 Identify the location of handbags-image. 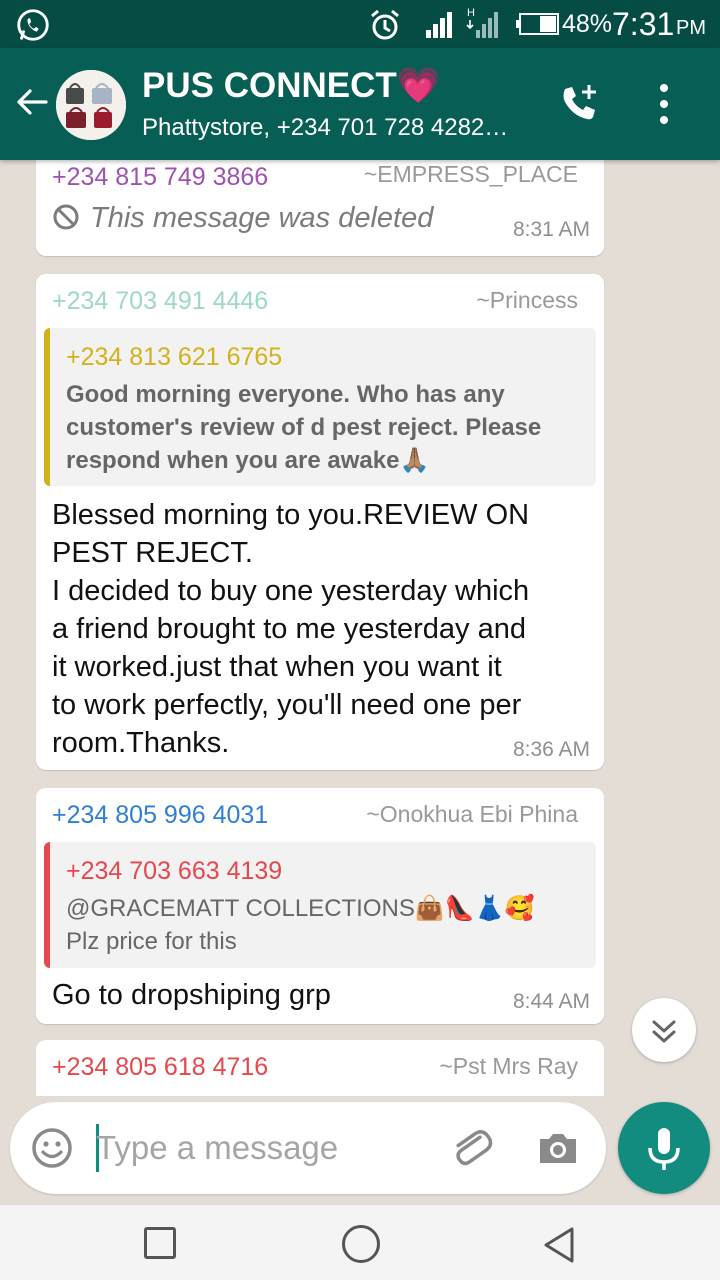
(91, 105).